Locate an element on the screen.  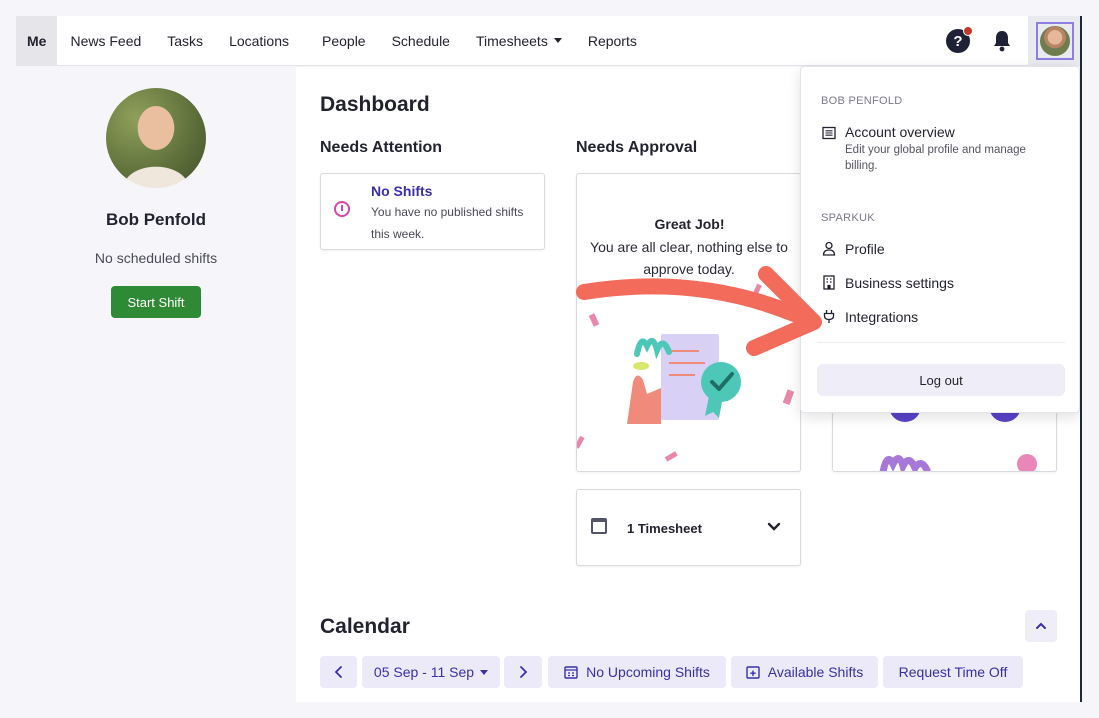
shift-status: No scheduled shifts is located at coordinates (156, 258).